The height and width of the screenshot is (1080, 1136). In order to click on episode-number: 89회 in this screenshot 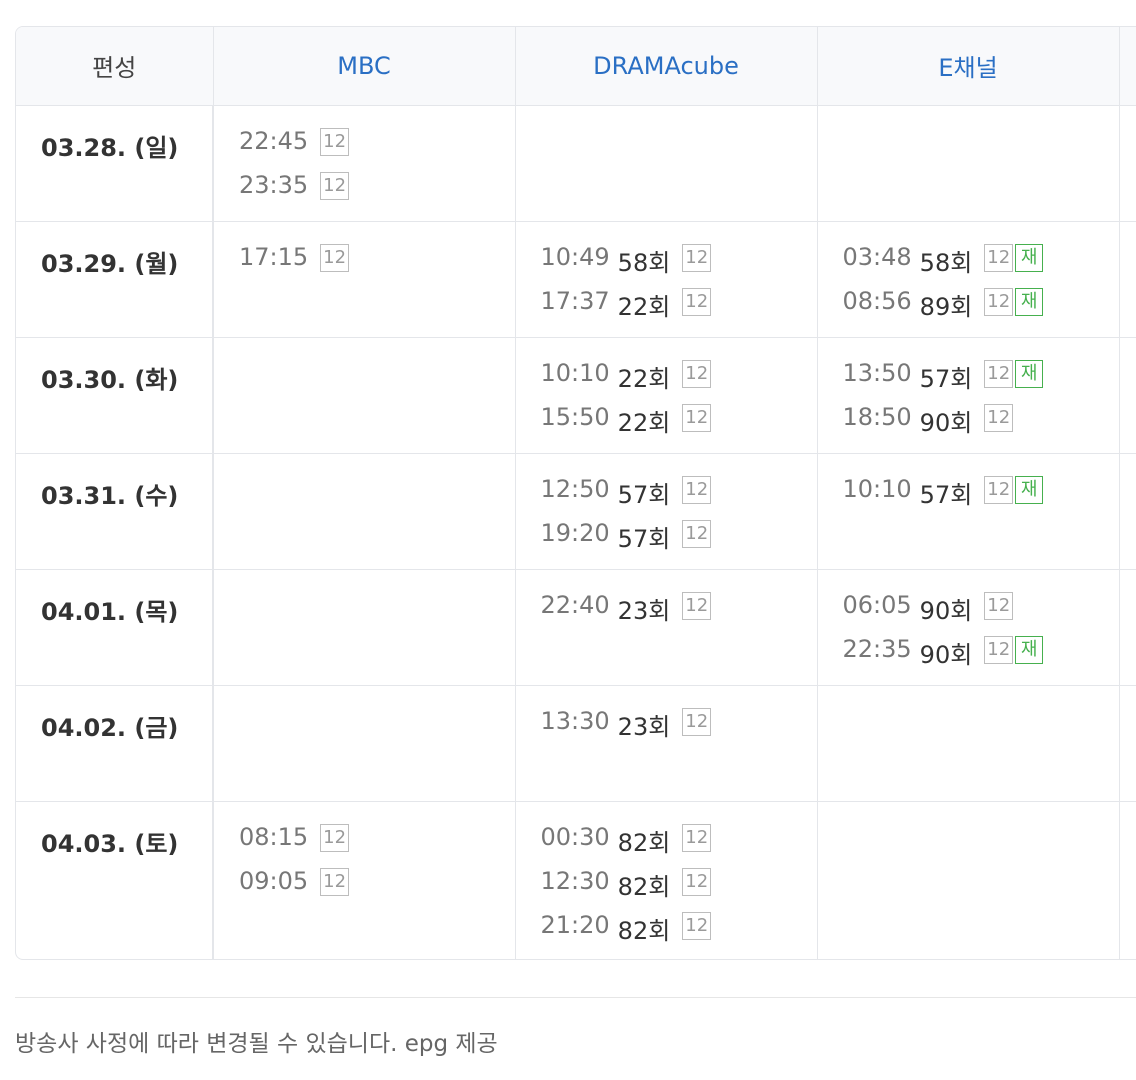, I will do `click(946, 306)`.